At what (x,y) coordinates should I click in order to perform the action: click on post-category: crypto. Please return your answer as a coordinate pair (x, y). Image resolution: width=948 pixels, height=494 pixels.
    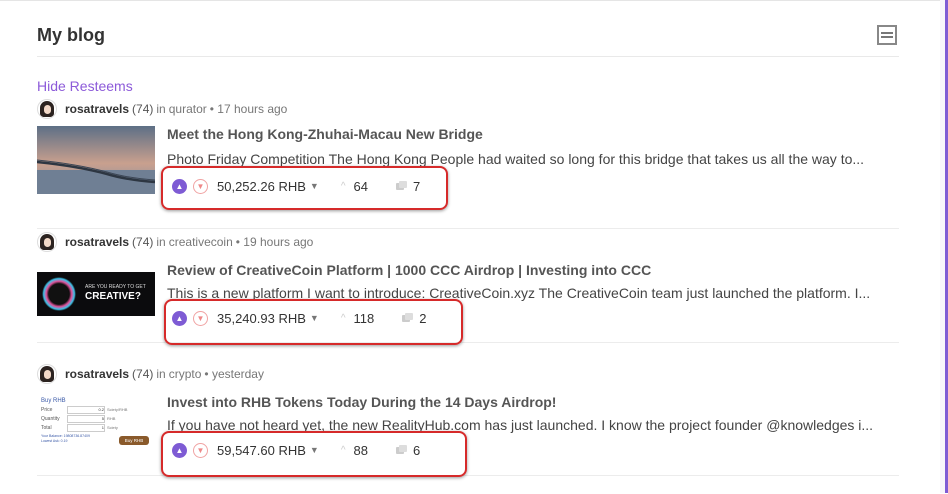
    Looking at the image, I should click on (185, 374).